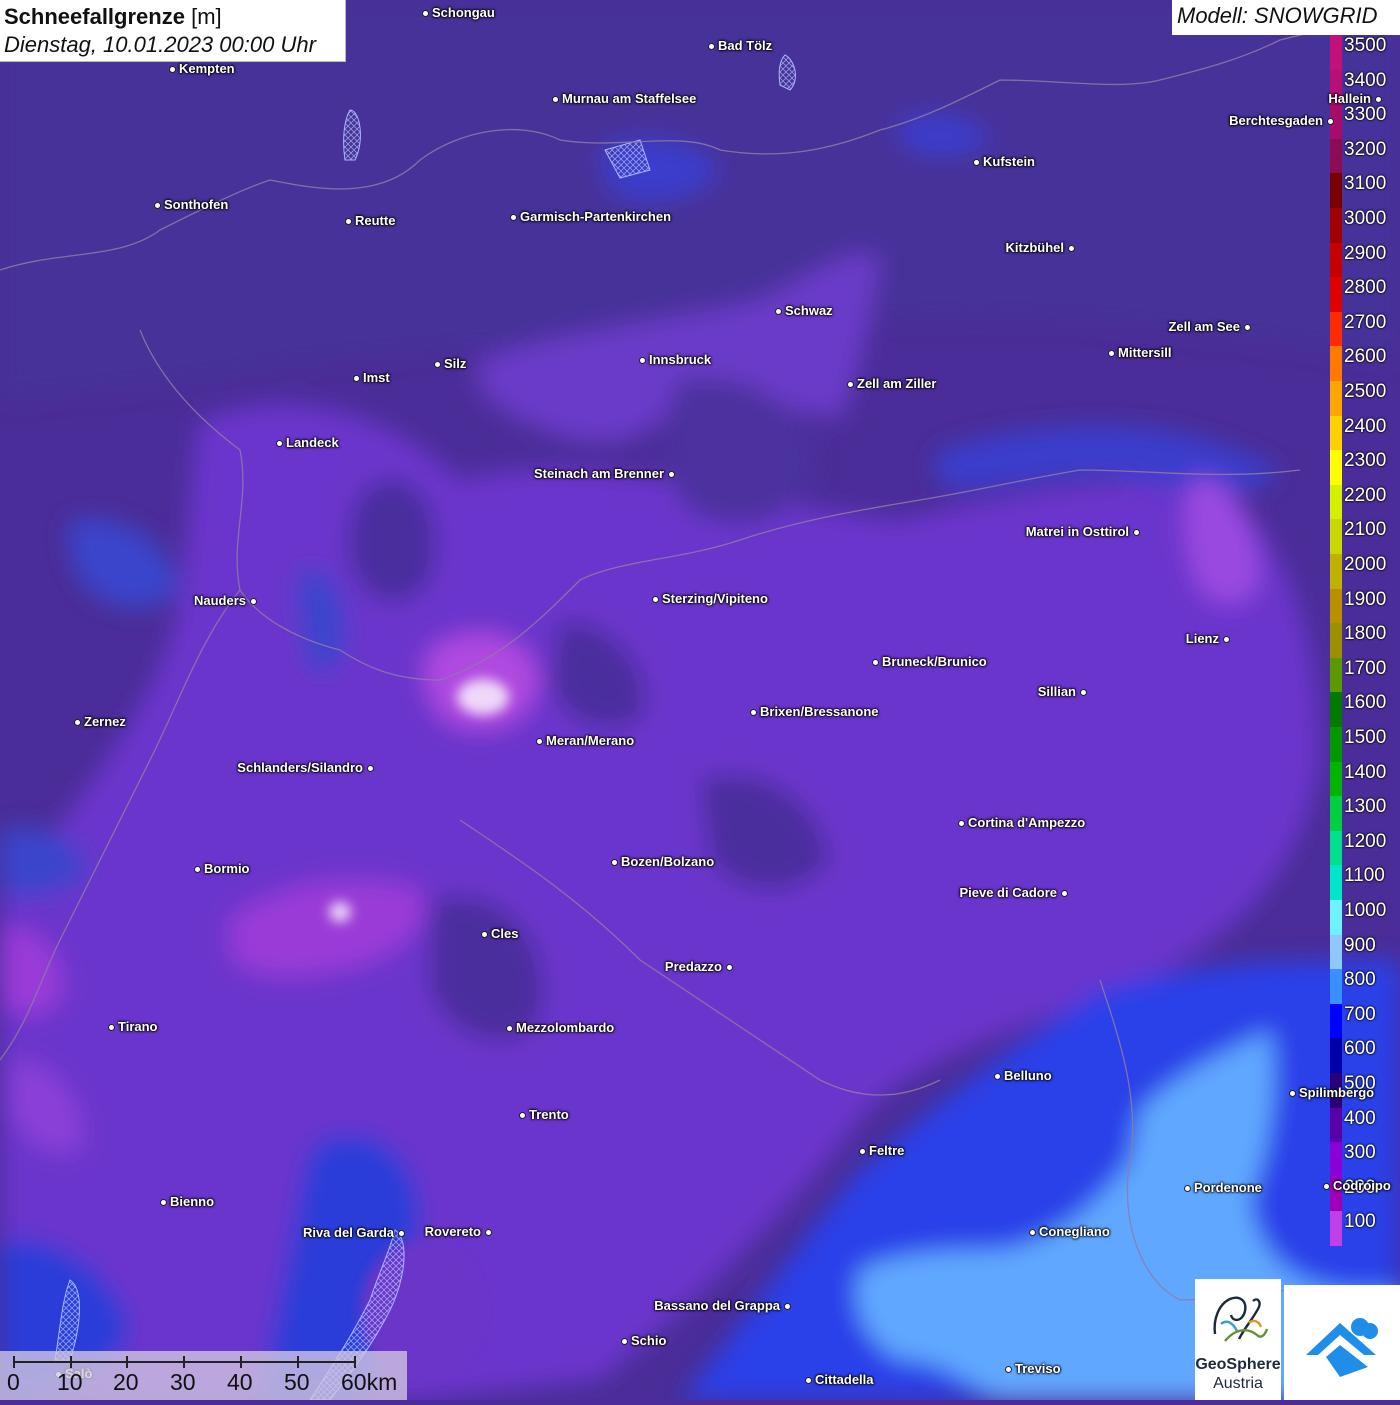 This screenshot has height=1405, width=1400. I want to click on city-label: Zell am See, so click(1204, 326).